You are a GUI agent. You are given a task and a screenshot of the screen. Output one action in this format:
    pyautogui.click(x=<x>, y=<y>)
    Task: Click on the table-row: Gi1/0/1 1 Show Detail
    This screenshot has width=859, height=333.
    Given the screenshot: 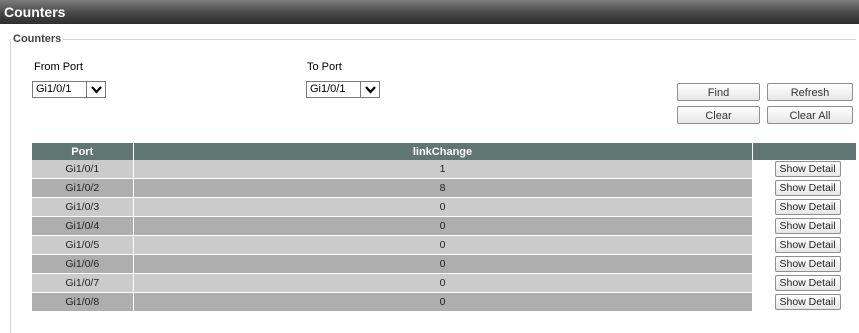 What is the action you would take?
    pyautogui.click(x=444, y=169)
    